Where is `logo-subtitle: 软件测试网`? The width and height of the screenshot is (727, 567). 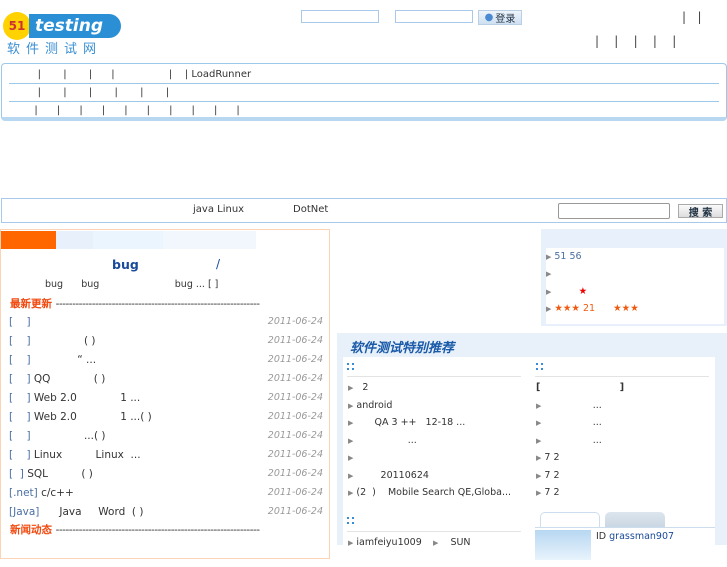 logo-subtitle: 软件测试网 is located at coordinates (55, 49).